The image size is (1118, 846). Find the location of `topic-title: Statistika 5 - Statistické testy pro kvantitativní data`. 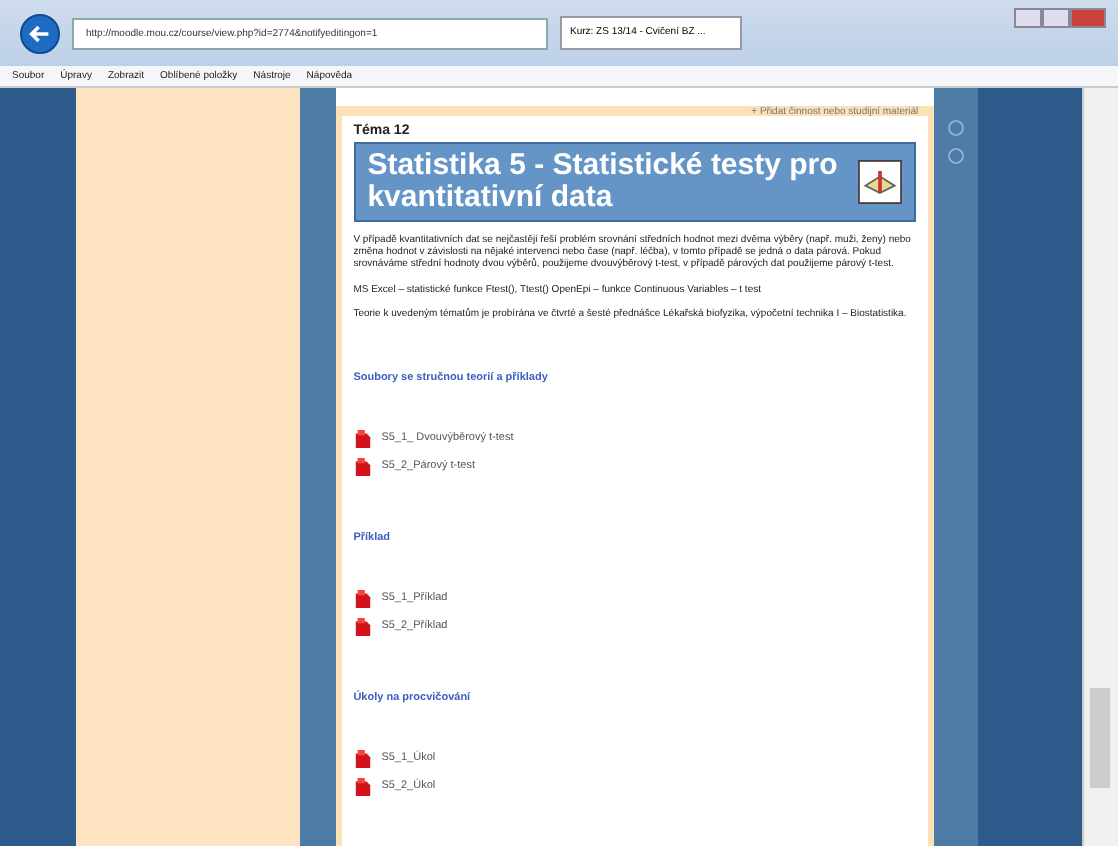

topic-title: Statistika 5 - Statistické testy pro kvantitativní data is located at coordinates (603, 182).